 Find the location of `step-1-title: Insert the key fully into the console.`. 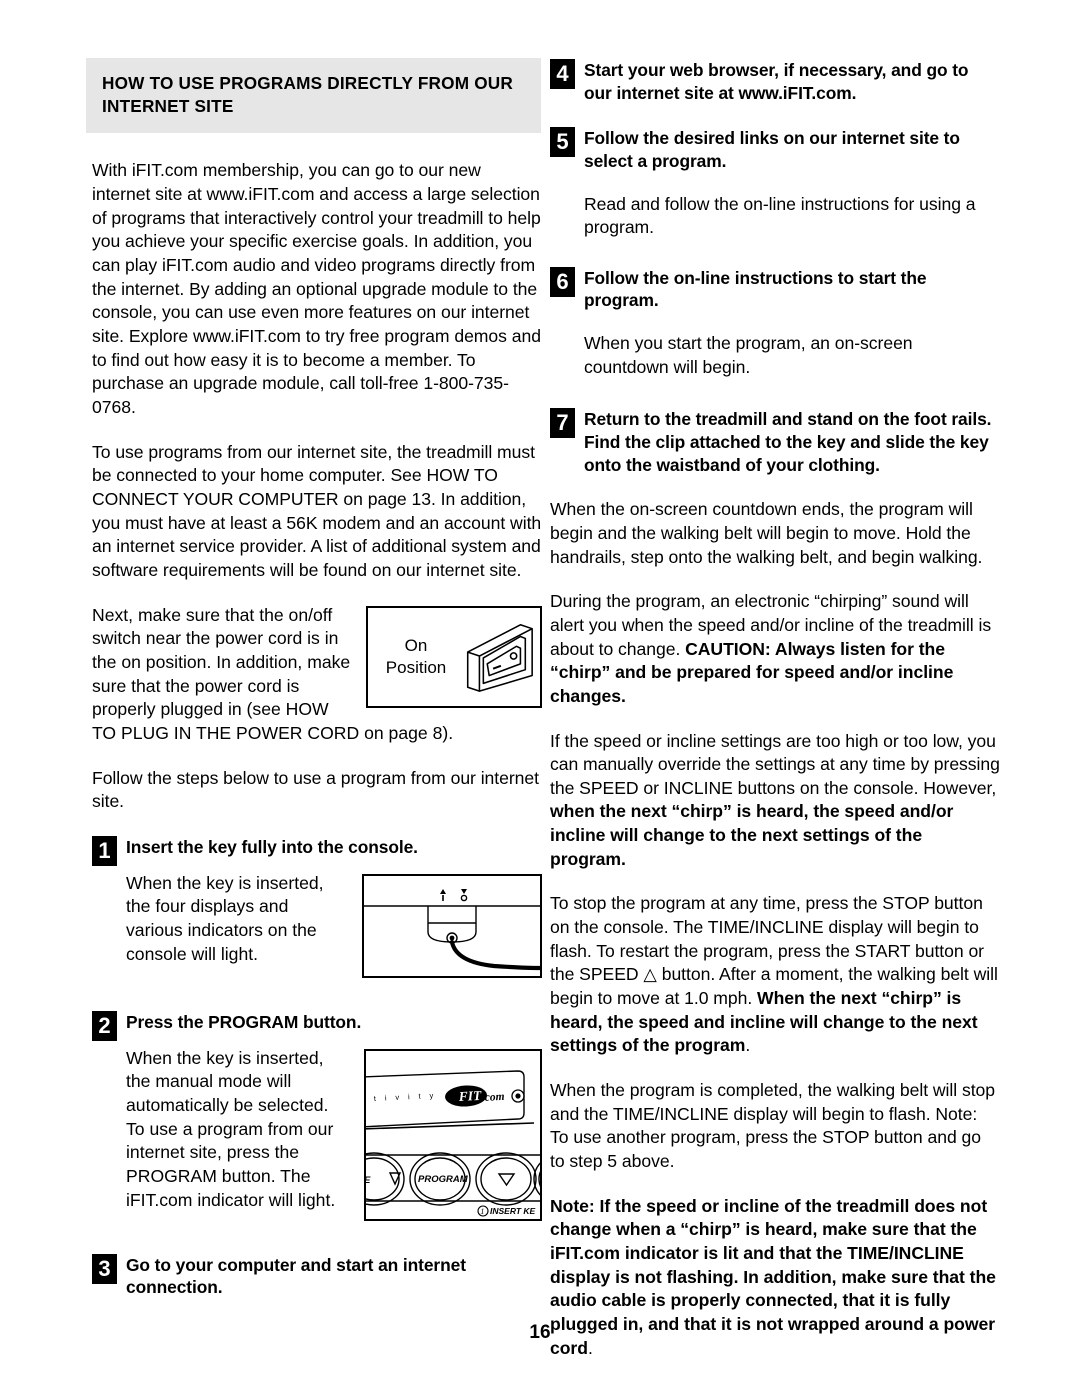

step-1-title: Insert the key fully into the console. is located at coordinates (272, 846).